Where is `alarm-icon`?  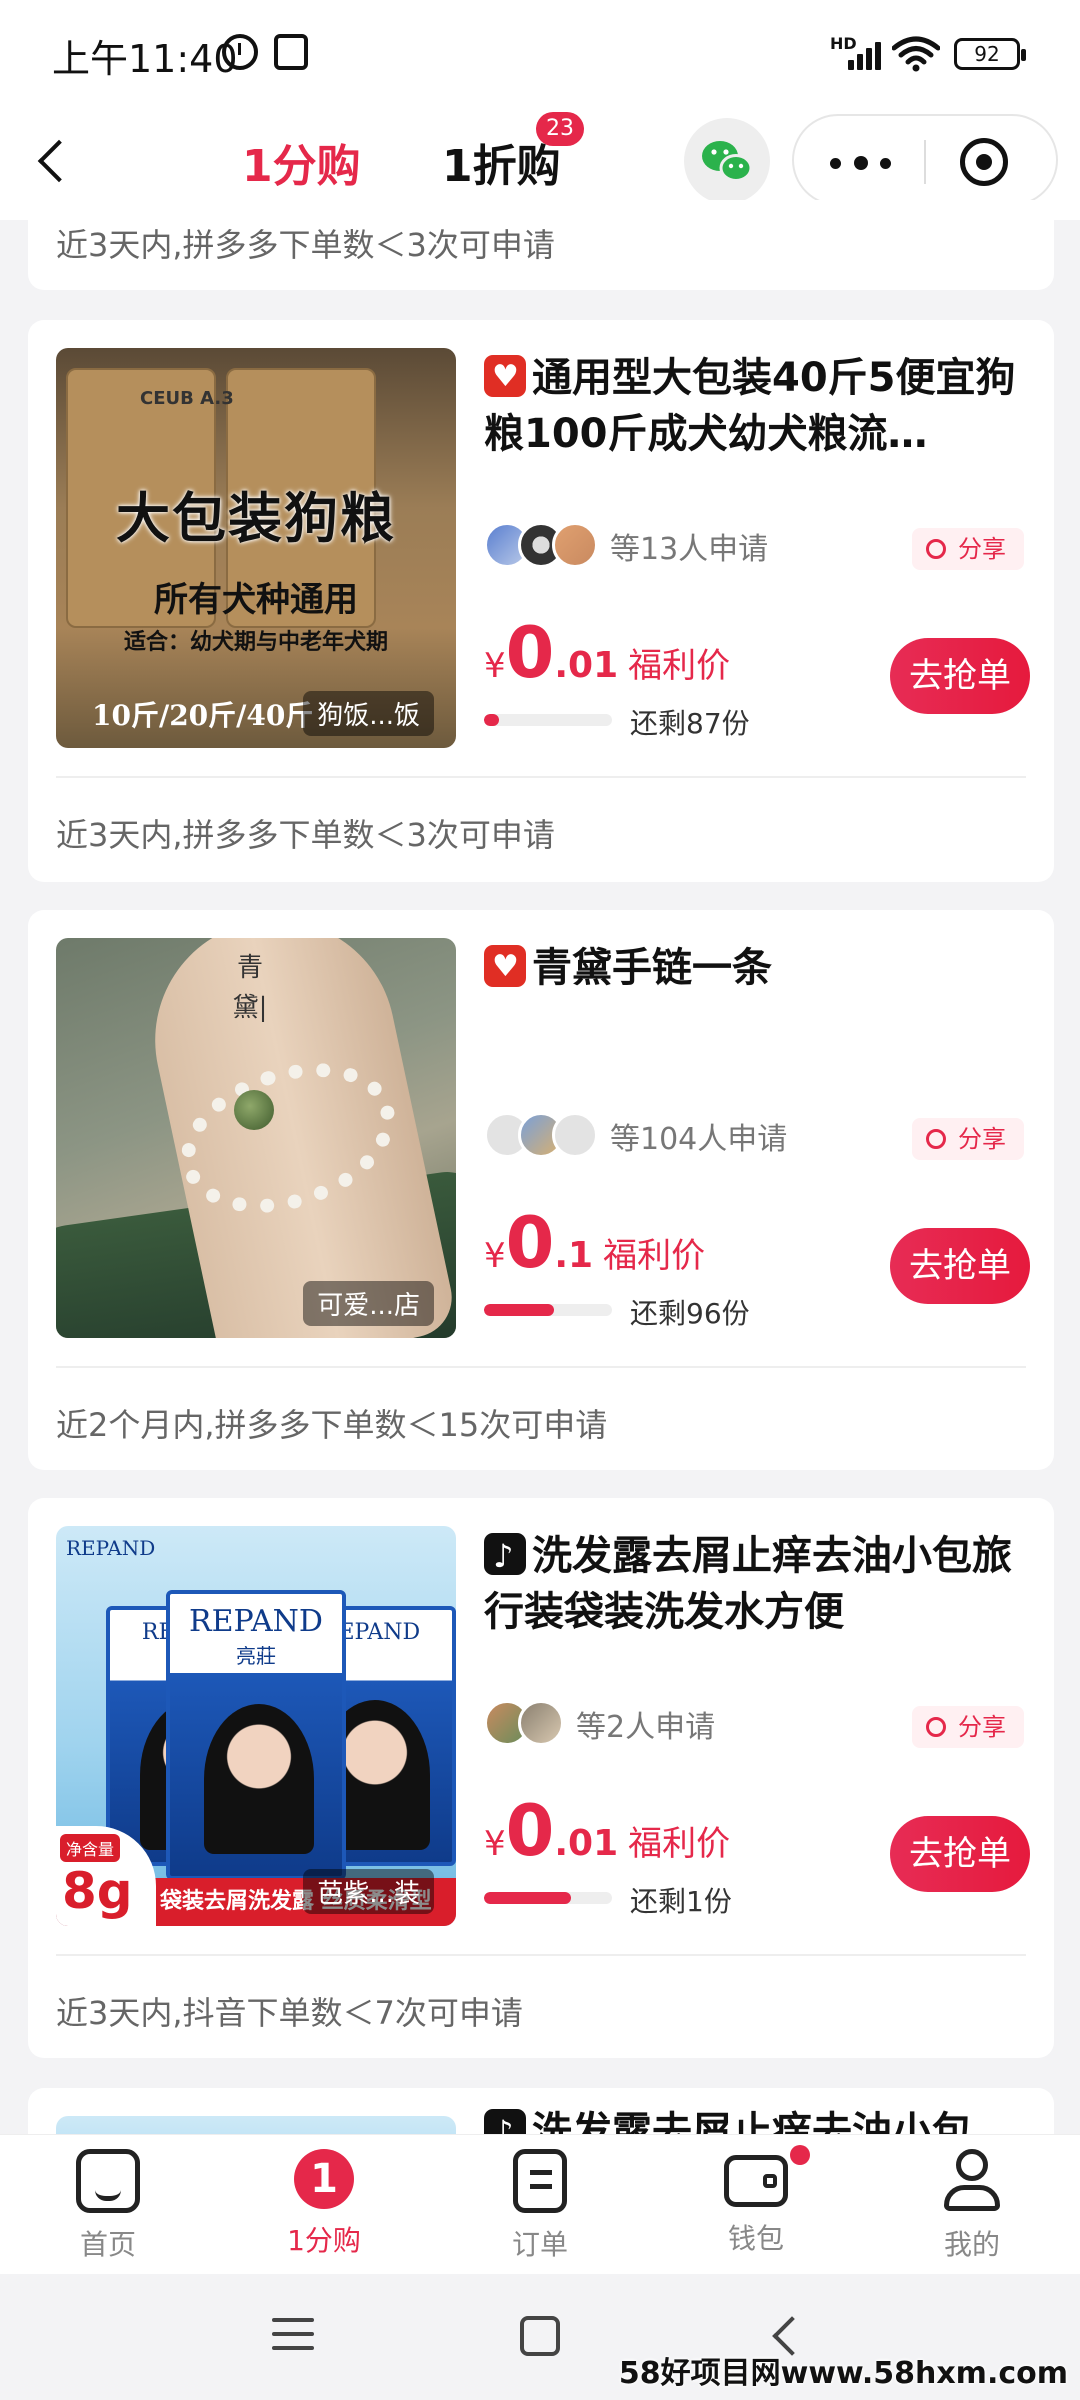
alarm-icon is located at coordinates (240, 52).